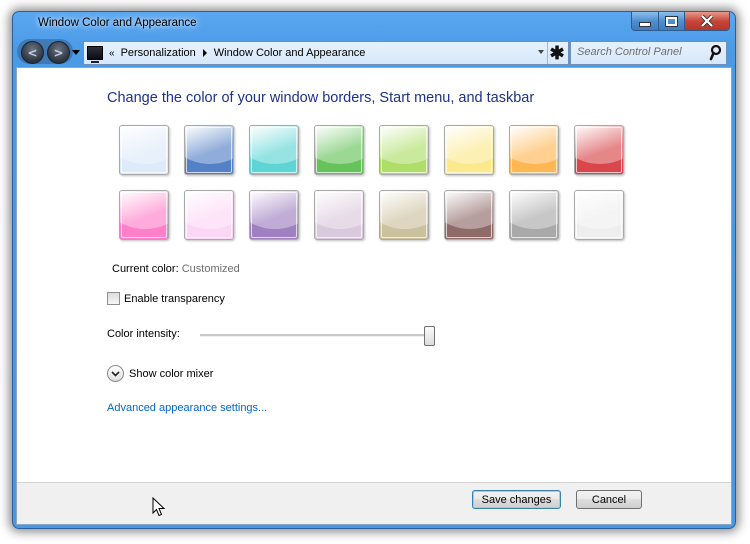 Image resolution: width=750 pixels, height=544 pixels. I want to click on color-swatch-fuchsia, so click(144, 215).